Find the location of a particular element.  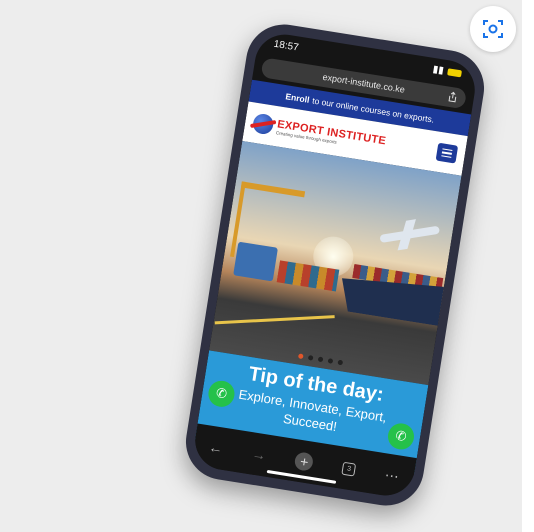

lens-button is located at coordinates (493, 29).